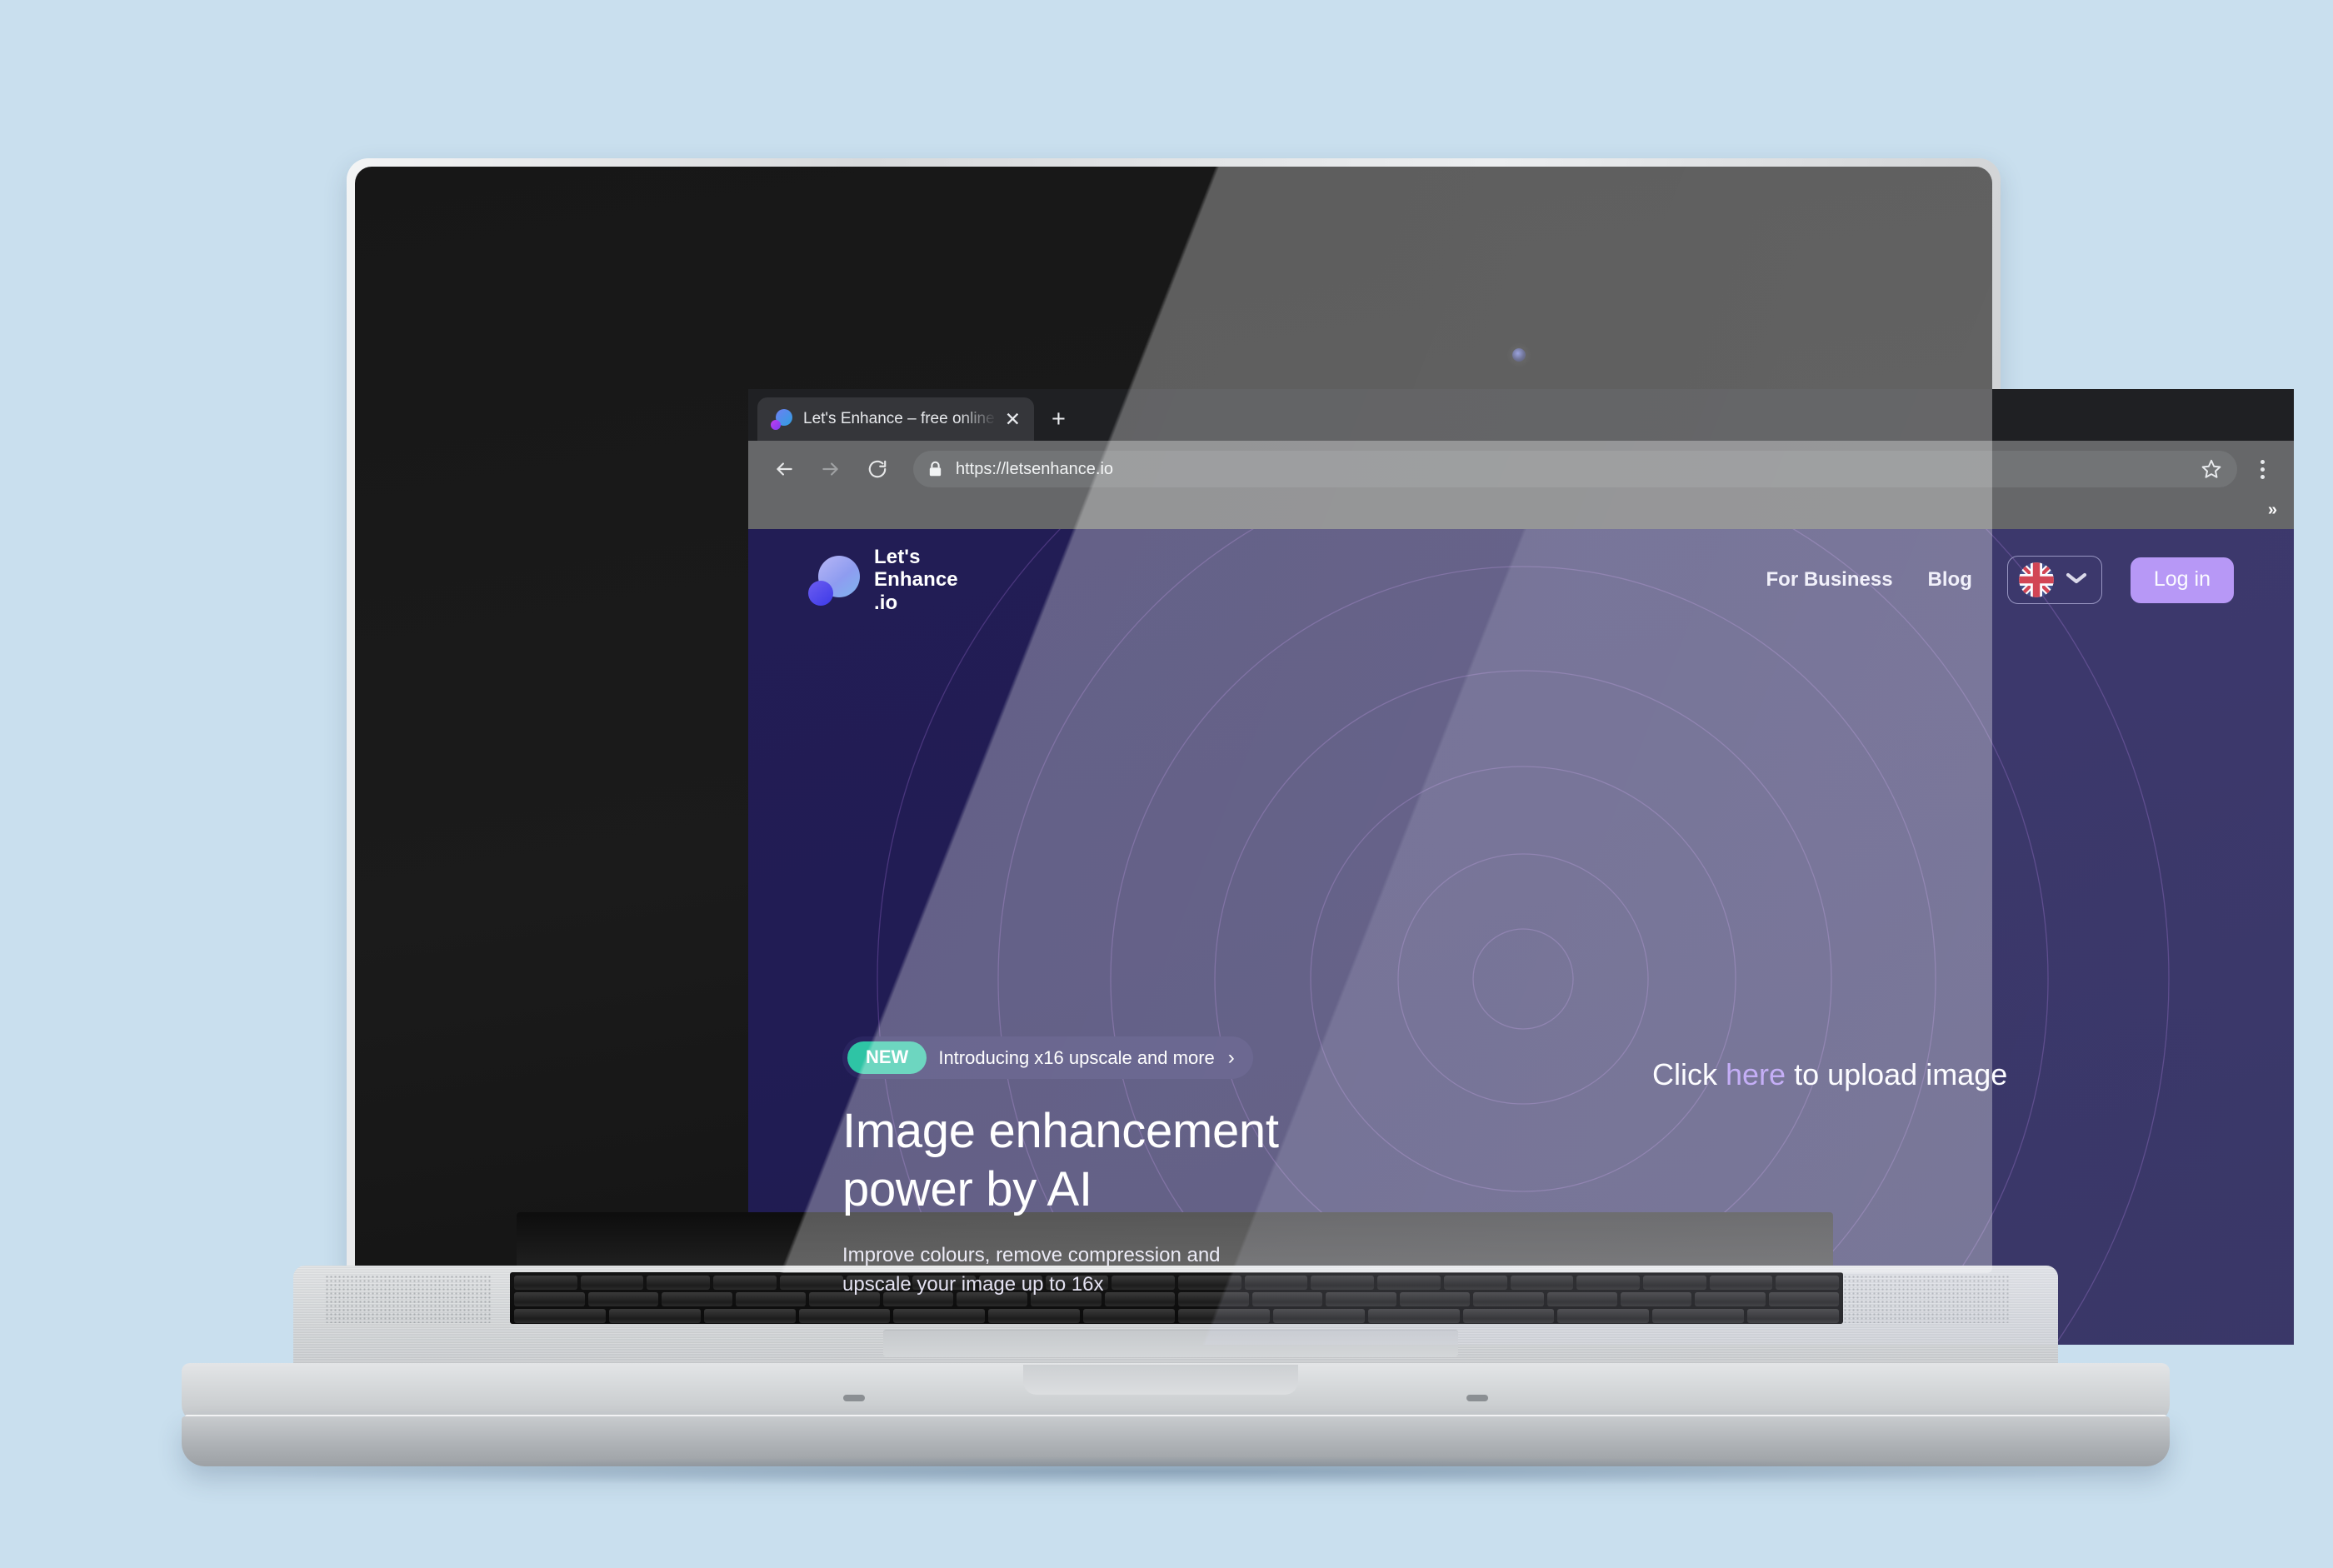 The width and height of the screenshot is (2333, 1568). I want to click on brand-line-1: Let's, so click(897, 557).